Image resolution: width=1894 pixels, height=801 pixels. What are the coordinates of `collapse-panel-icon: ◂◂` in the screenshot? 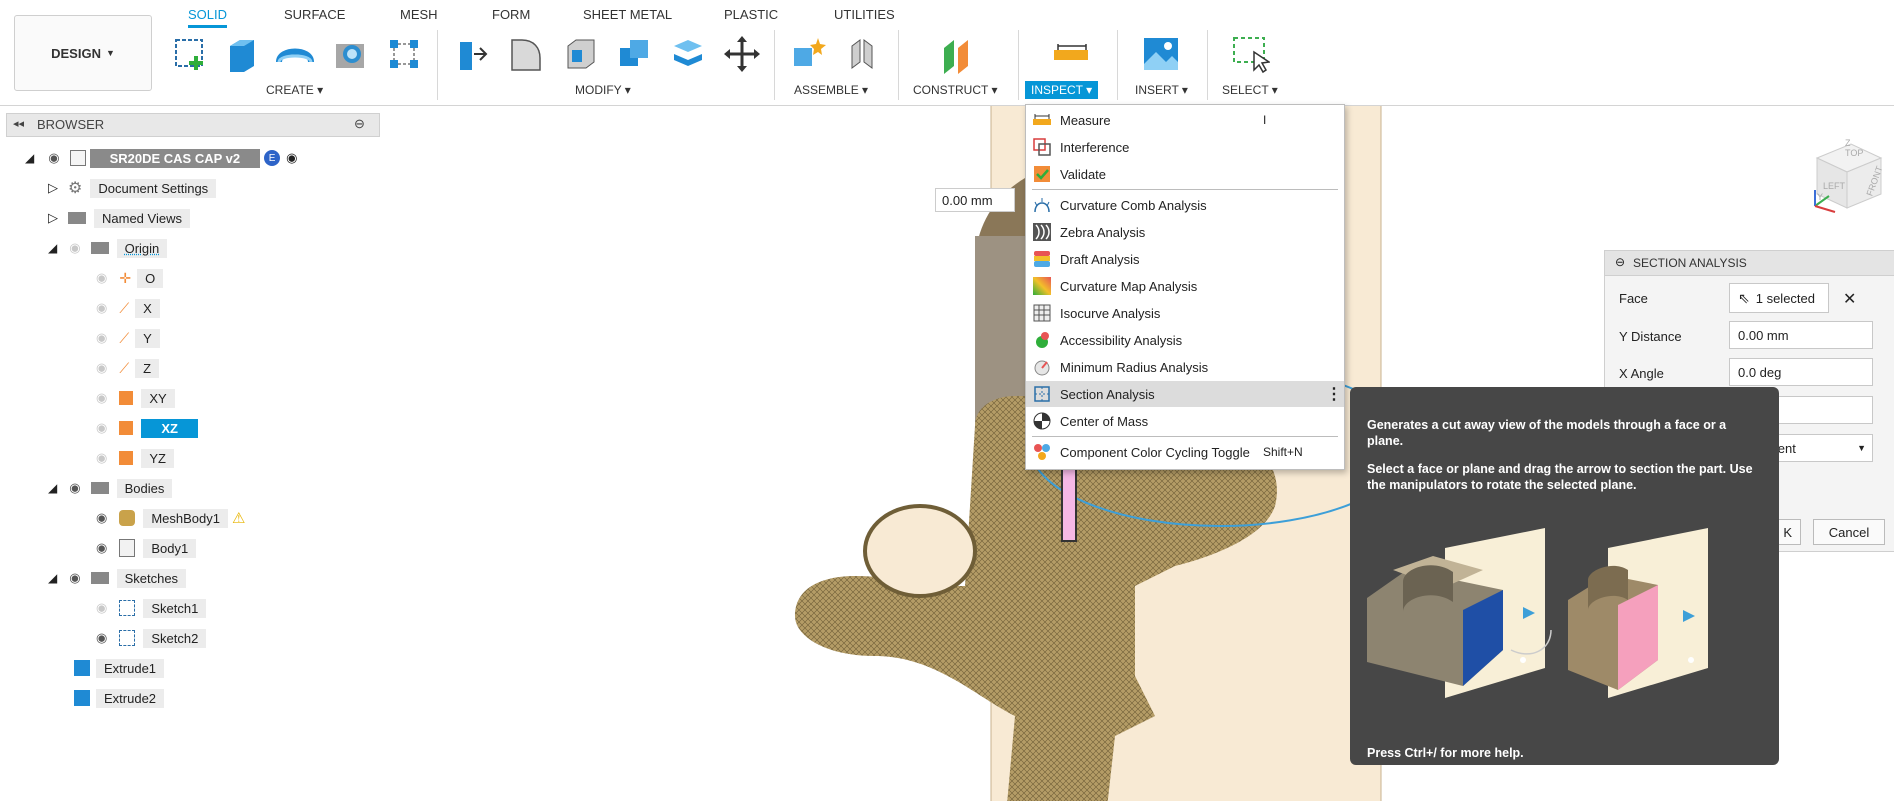 It's located at (18, 123).